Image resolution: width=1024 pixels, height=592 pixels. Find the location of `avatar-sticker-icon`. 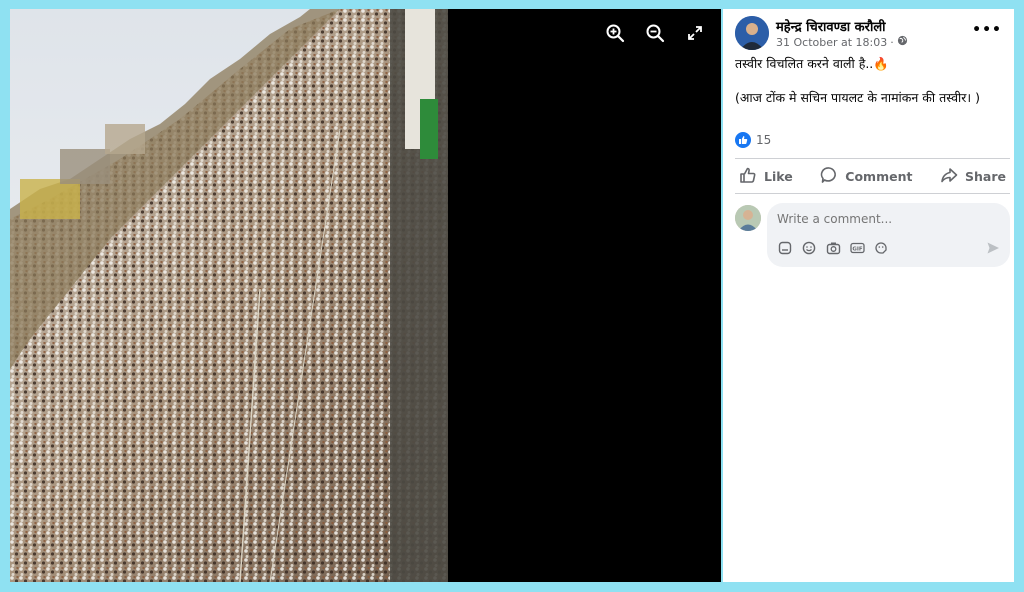

avatar-sticker-icon is located at coordinates (881, 248).